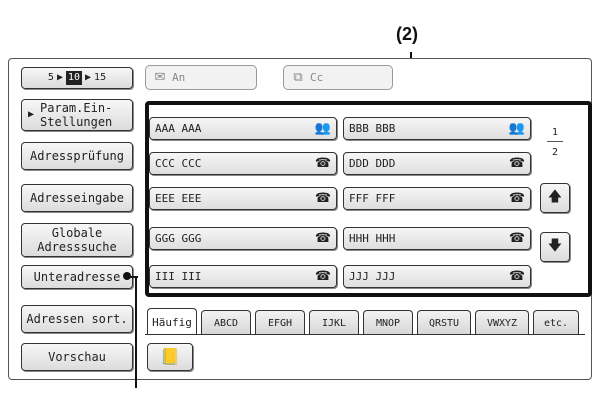 The image size is (595, 404). I want to click on address-input-button: Adresseingabe, so click(77, 198).